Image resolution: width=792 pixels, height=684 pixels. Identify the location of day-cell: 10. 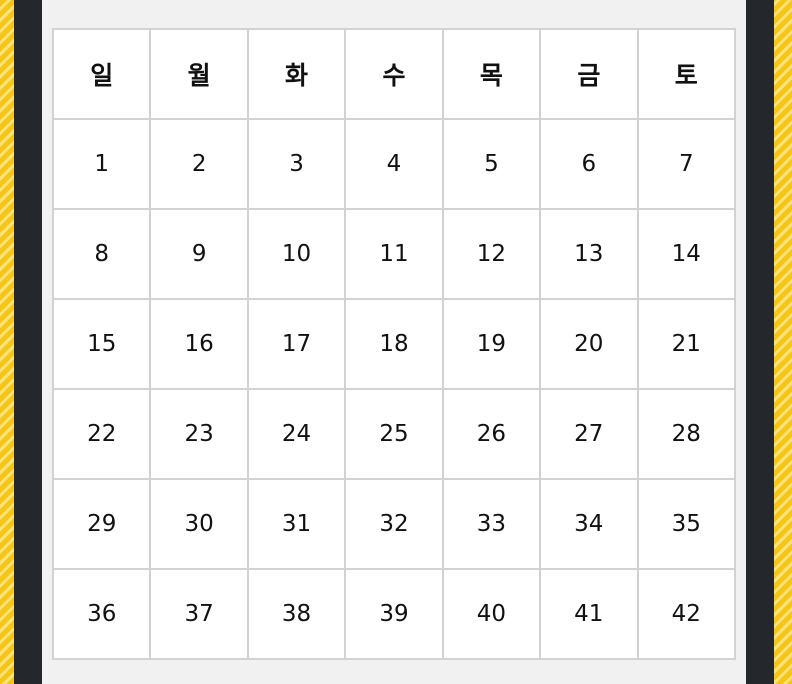
(296, 254).